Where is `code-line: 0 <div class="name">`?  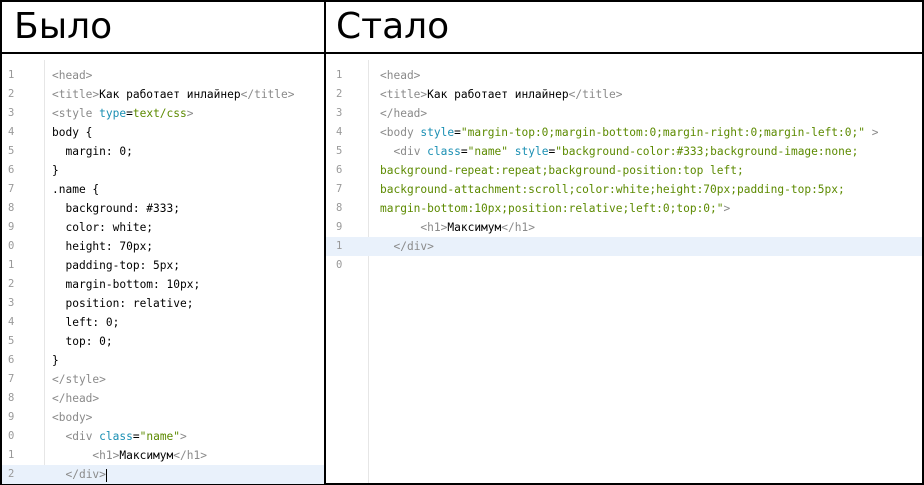
code-line: 0 <div class="name"> is located at coordinates (163, 436).